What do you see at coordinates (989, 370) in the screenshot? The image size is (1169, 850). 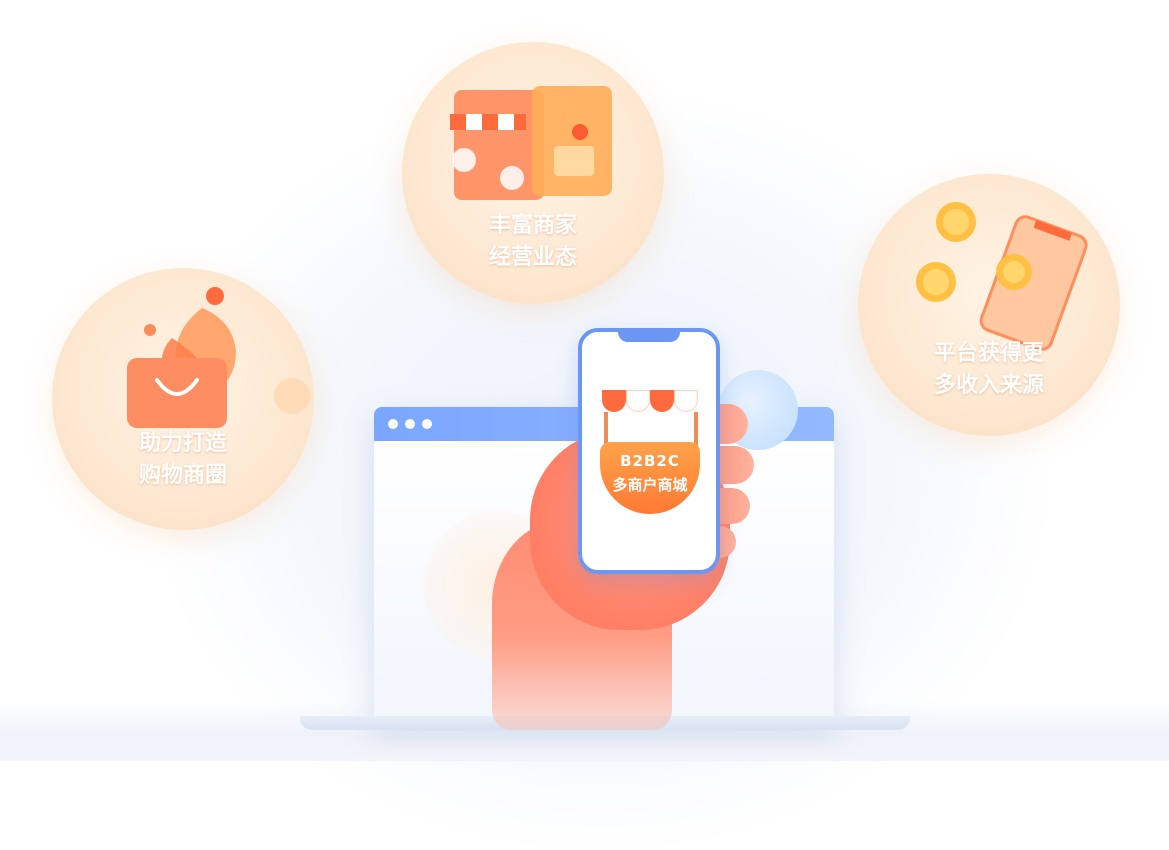 I see `bubble-label-revenue: 平台获得更 多收入来源` at bounding box center [989, 370].